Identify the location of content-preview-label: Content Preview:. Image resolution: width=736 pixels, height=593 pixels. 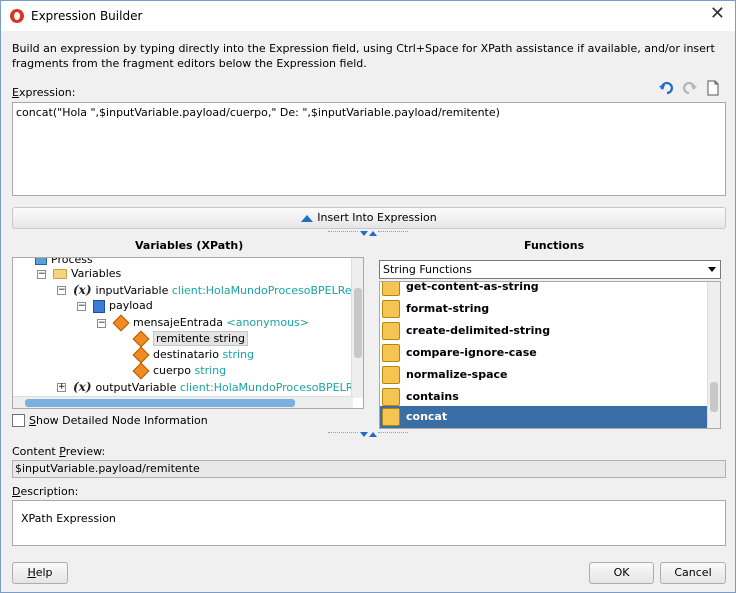
(59, 451).